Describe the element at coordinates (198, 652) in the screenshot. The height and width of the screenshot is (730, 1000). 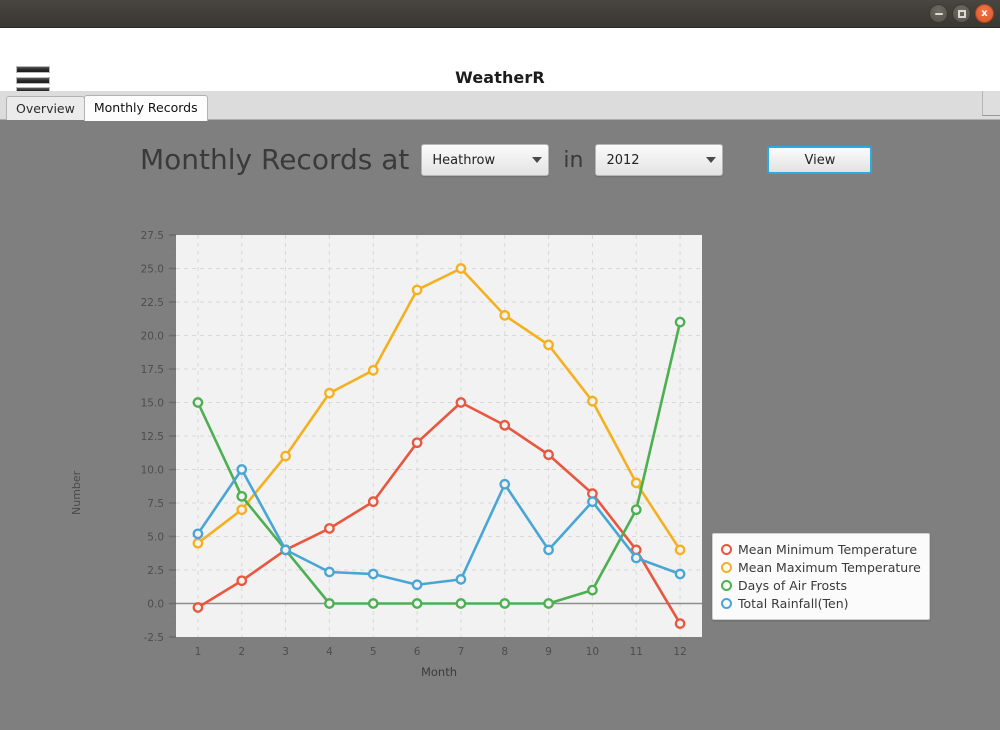
I see `svg-text: 1` at that location.